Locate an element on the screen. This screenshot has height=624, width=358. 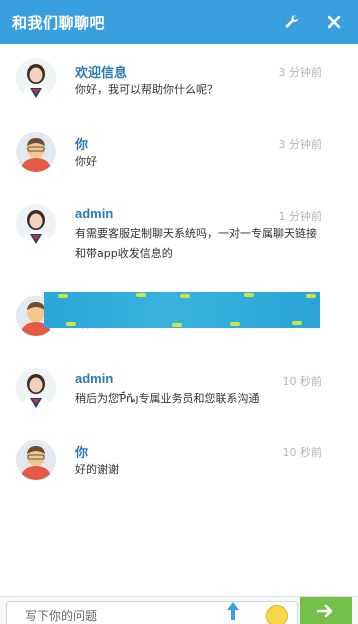
send-arrow-icon is located at coordinates (326, 610).